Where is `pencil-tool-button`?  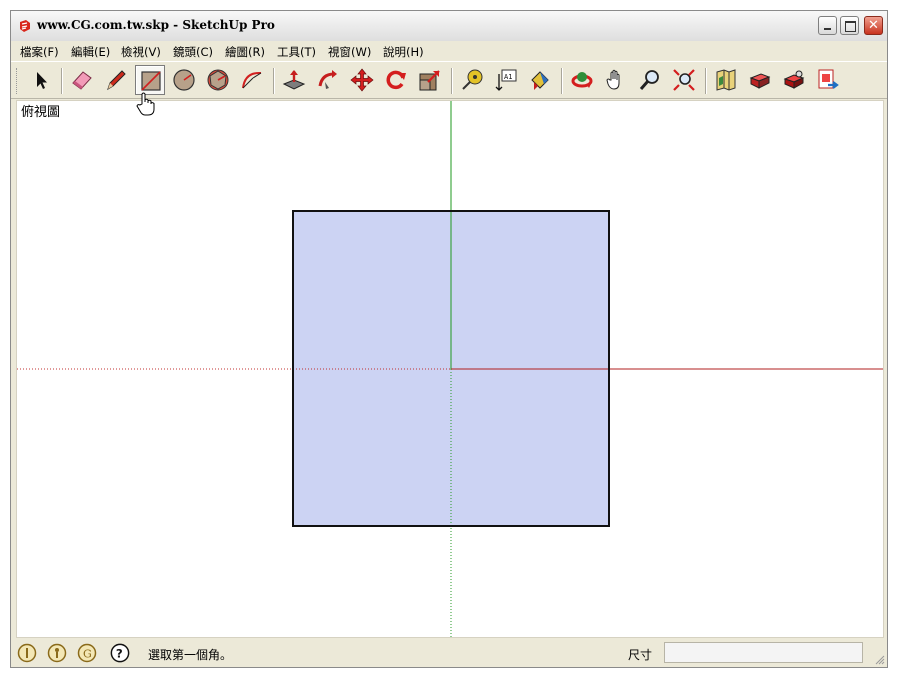
pencil-tool-button is located at coordinates (116, 80).